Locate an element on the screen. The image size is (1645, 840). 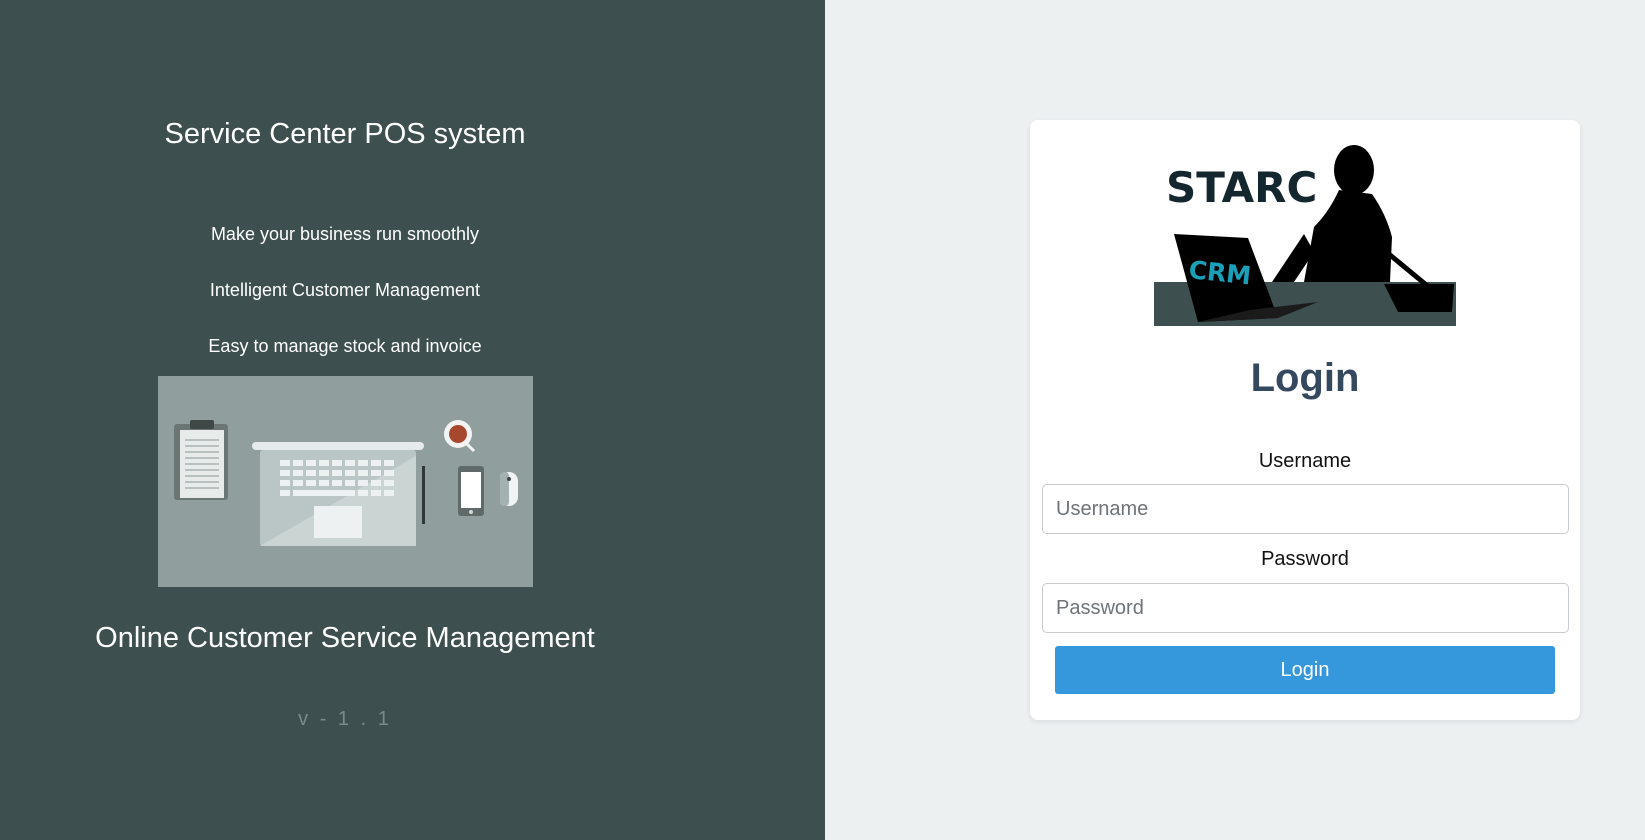
workspace-illustration is located at coordinates (345, 481).